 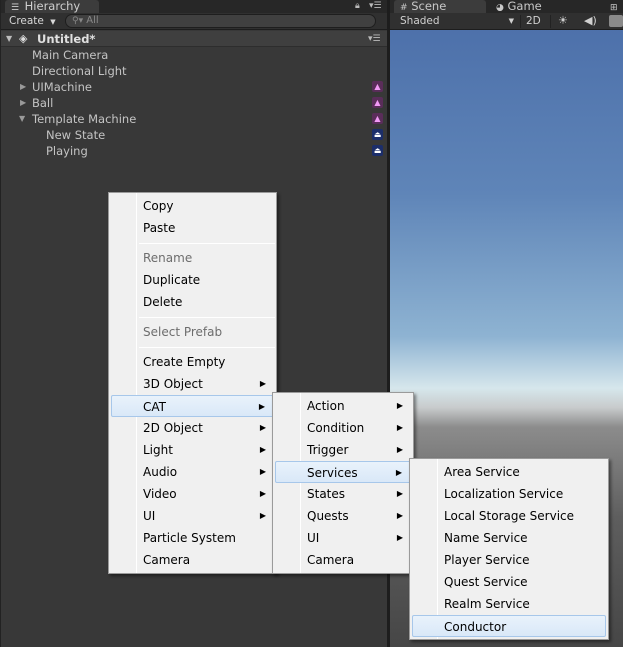 I want to click on menu-item-quests: Quests ▶, so click(x=343, y=516).